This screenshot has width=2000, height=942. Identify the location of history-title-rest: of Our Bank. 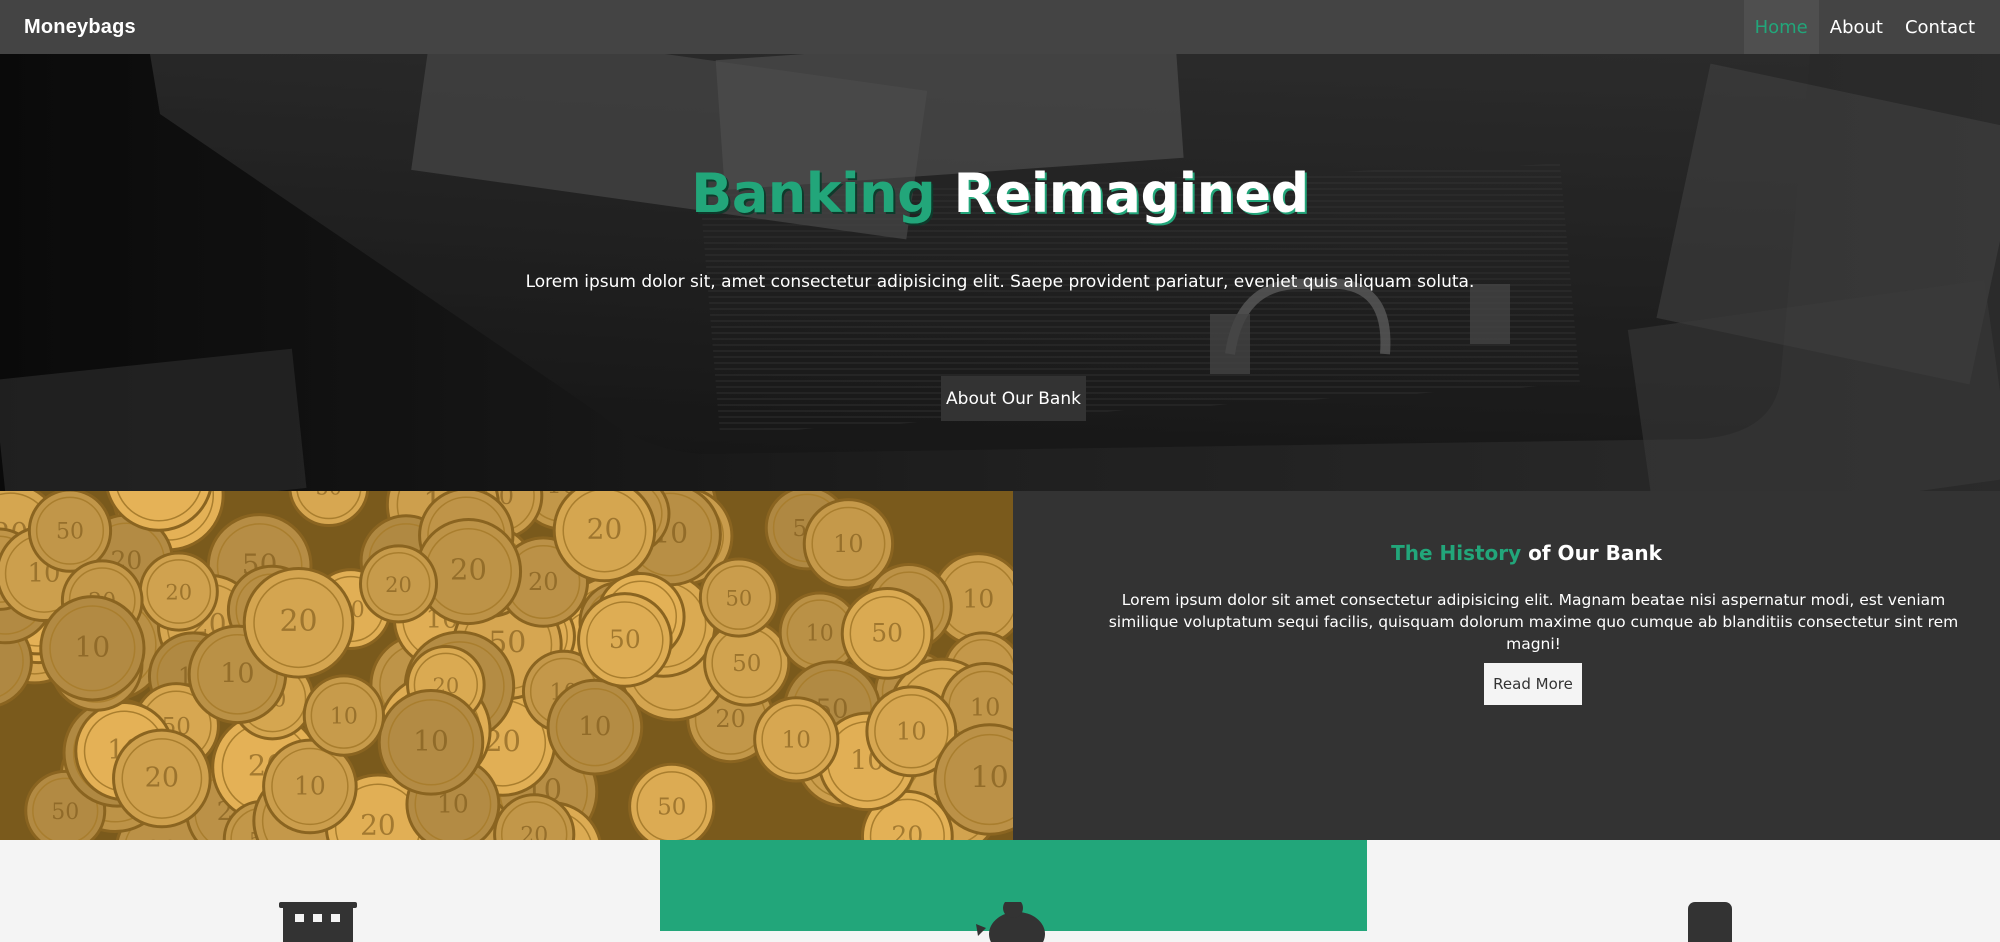
(1595, 553).